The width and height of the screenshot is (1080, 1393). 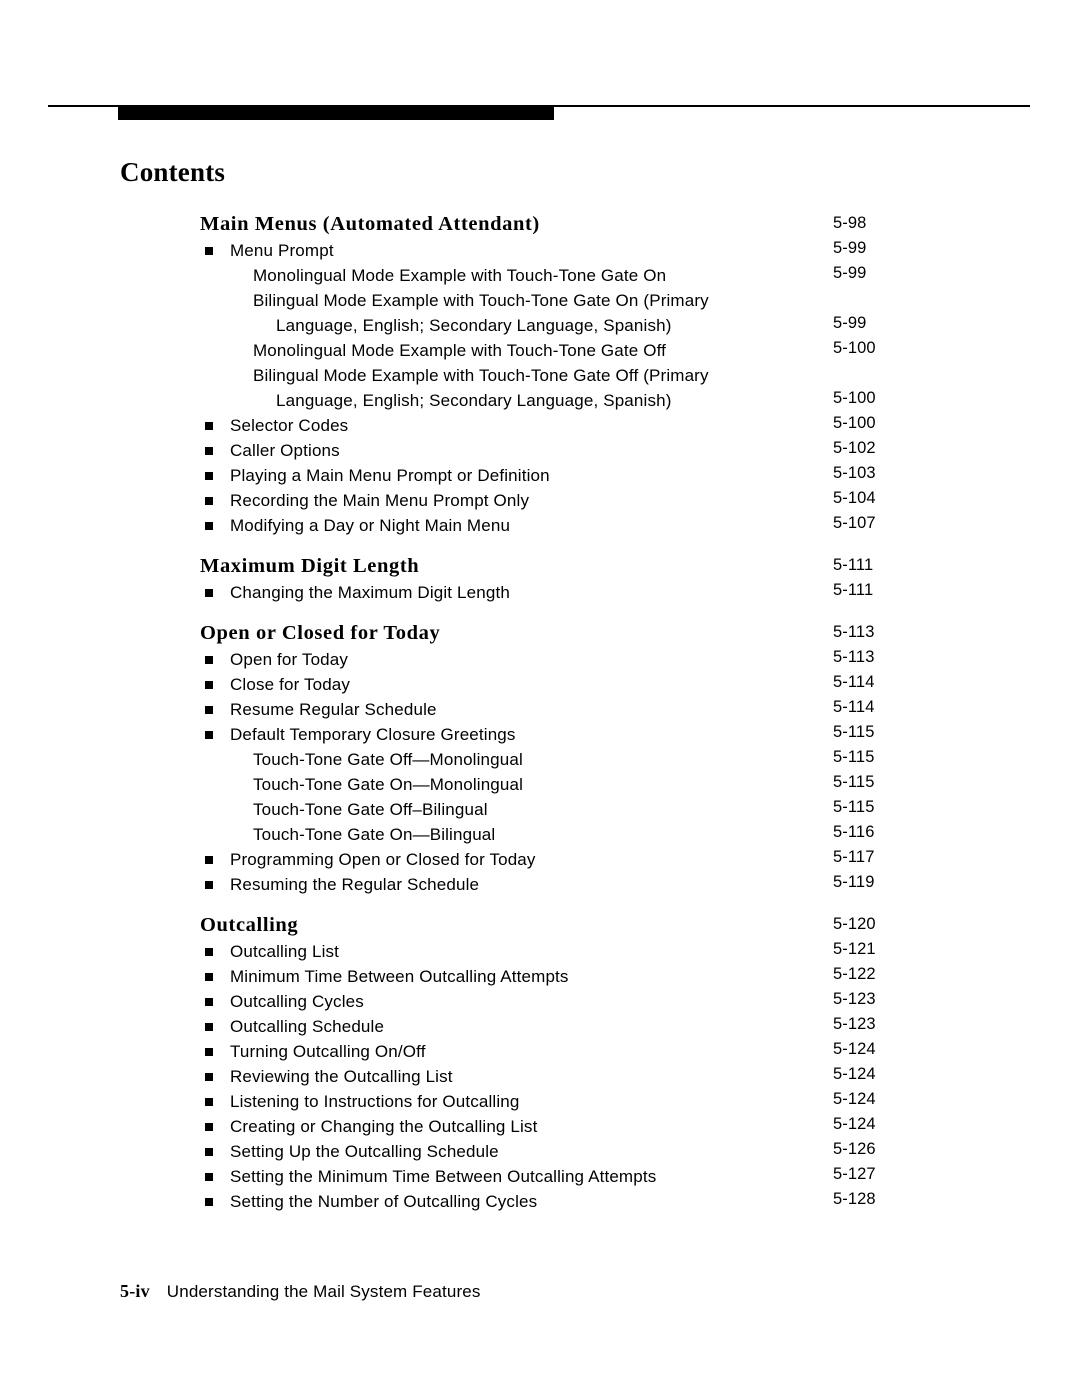 What do you see at coordinates (540, 1051) in the screenshot?
I see `toc-entry: Turning Outcalling On/Off 5-124` at bounding box center [540, 1051].